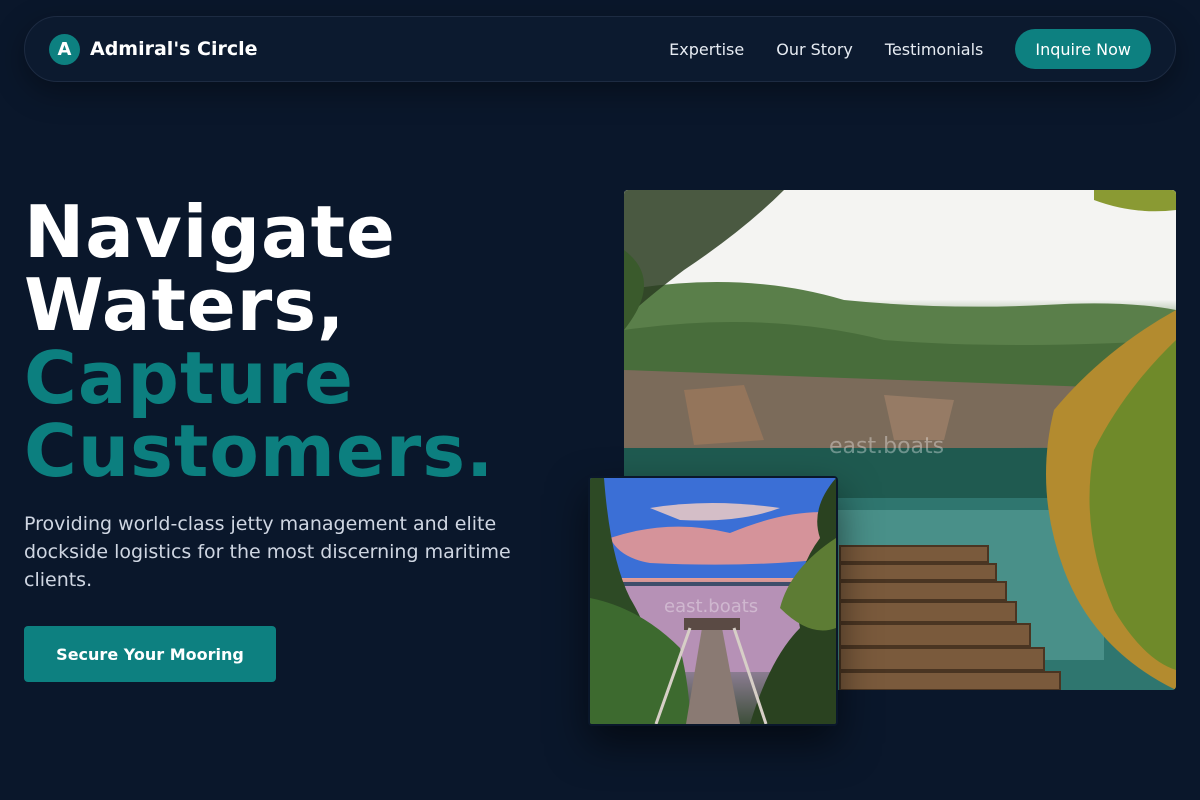  Describe the element at coordinates (1083, 49) in the screenshot. I see `inquire-now-button: Inquire Now` at that location.